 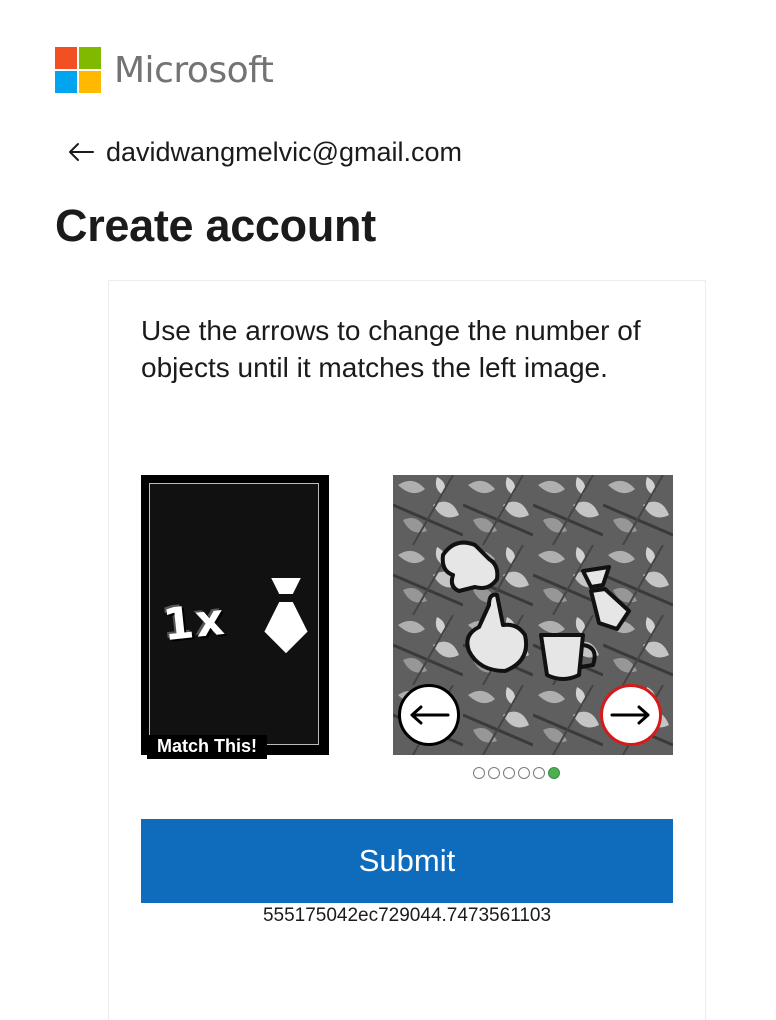 I want to click on page-dot-active, so click(x=554, y=773).